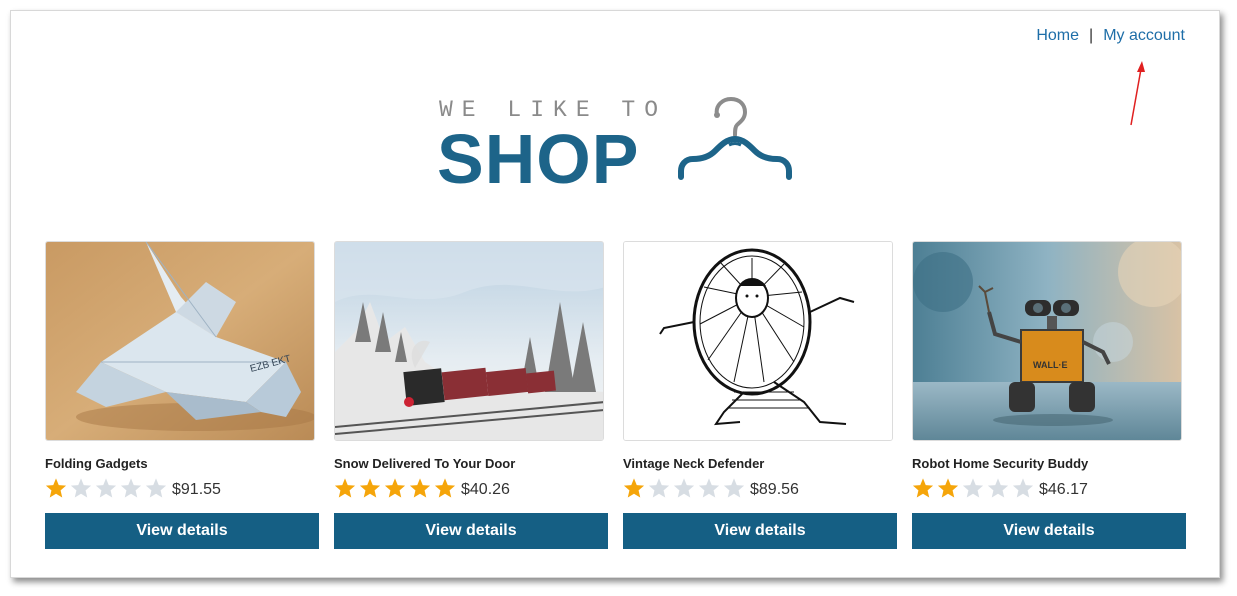 This screenshot has height=596, width=1237. I want to click on product-name: Folding Gadgets, so click(182, 463).